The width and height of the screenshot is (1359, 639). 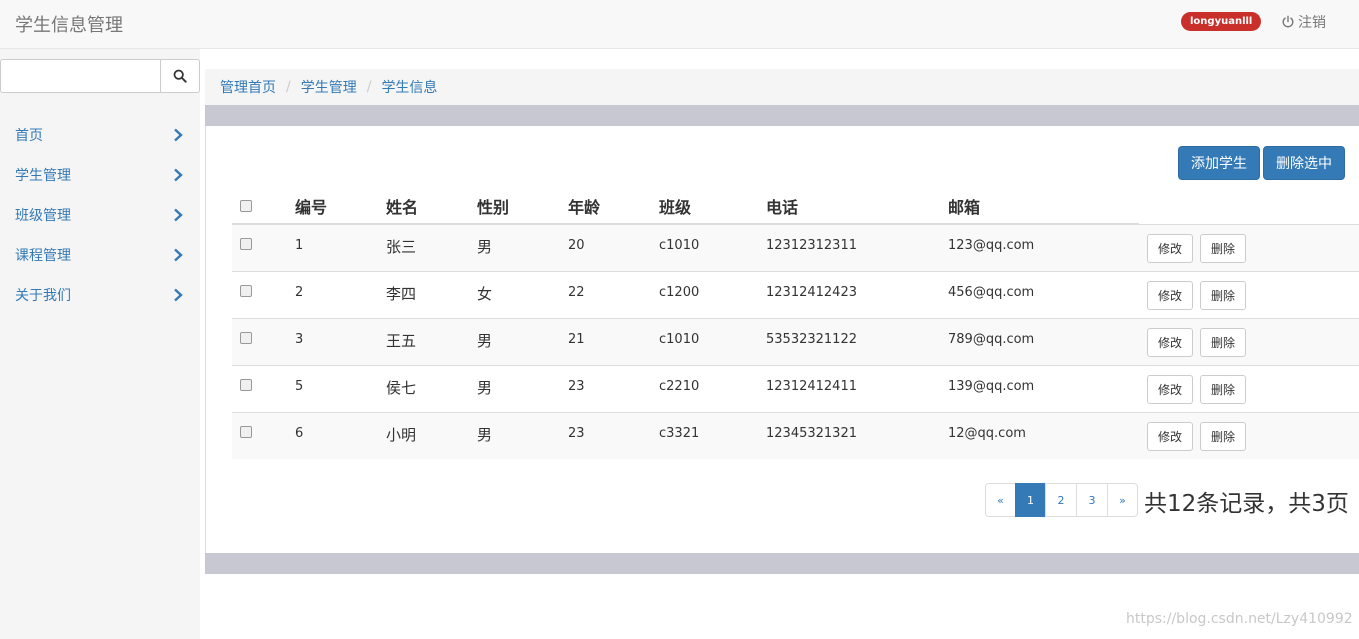 I want to click on breadcrumb-student-management: 学生管理, so click(x=329, y=87).